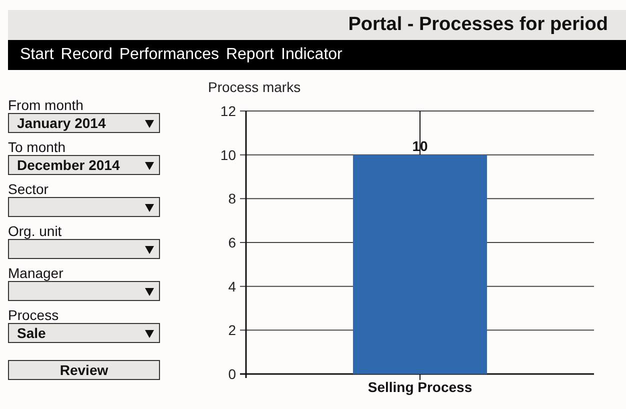  What do you see at coordinates (84, 123) in the screenshot?
I see `dropdown: January 2014` at bounding box center [84, 123].